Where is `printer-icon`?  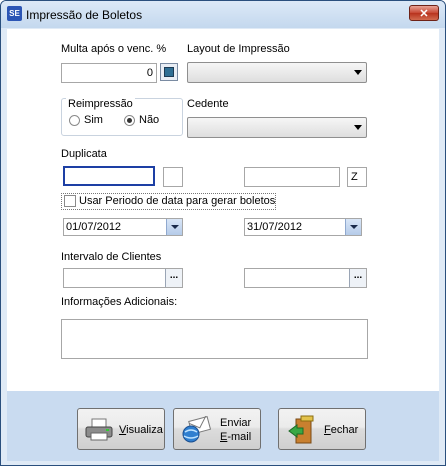
printer-icon is located at coordinates (99, 429).